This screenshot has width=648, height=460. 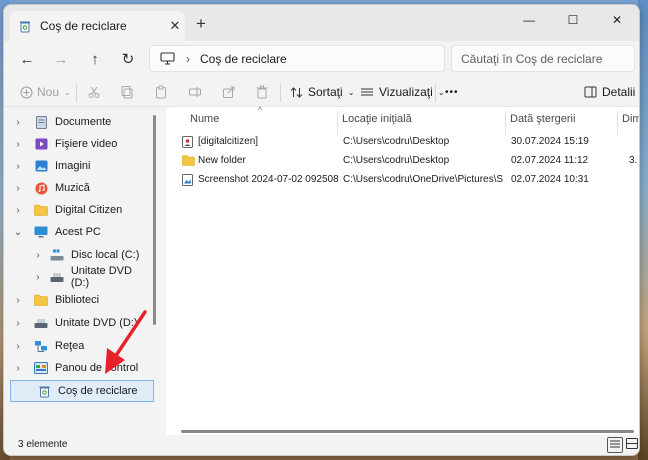 I want to click on drive-icon, so click(x=57, y=255).